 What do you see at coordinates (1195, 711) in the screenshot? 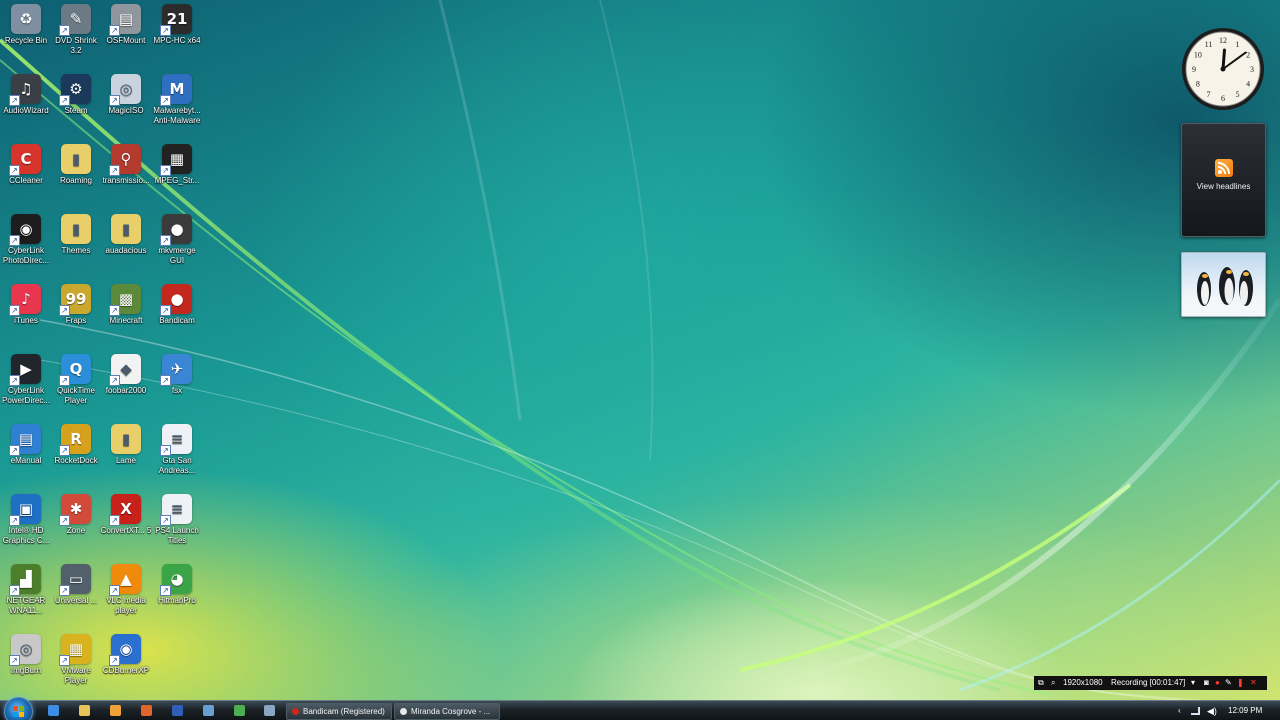
I see `network-tray-icon` at bounding box center [1195, 711].